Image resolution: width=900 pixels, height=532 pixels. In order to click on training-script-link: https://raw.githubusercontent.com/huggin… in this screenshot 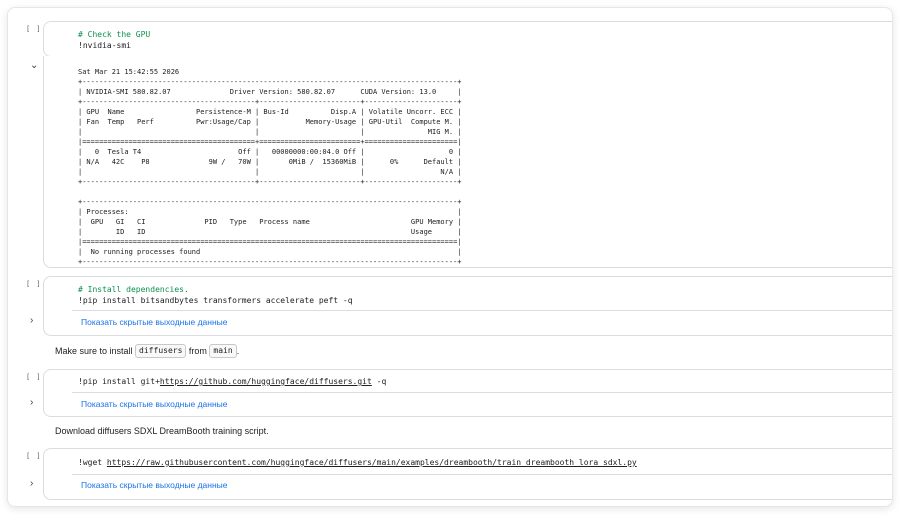, I will do `click(372, 462)`.